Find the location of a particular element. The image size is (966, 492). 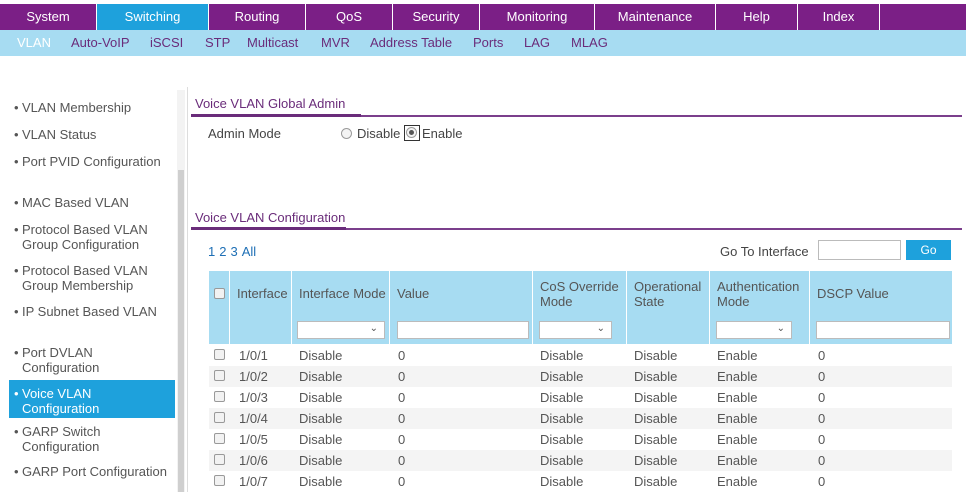

table-row: 1/0/2 Disable 0 Disable Disable Enable 0 is located at coordinates (580, 376).